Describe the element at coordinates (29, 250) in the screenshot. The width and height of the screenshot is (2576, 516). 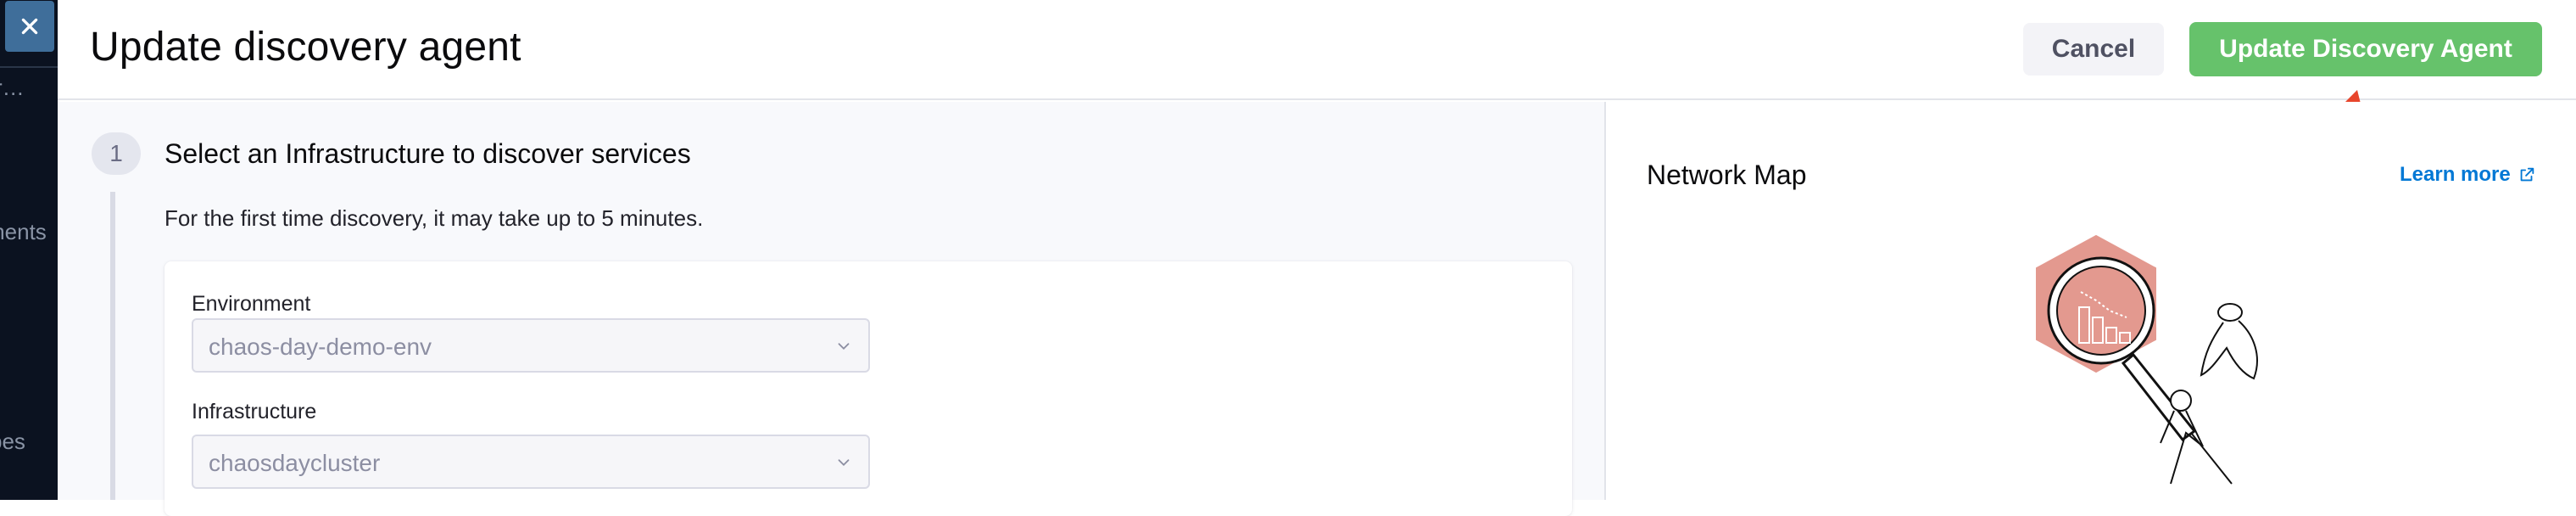
I see `background-page: r… ments pes` at that location.